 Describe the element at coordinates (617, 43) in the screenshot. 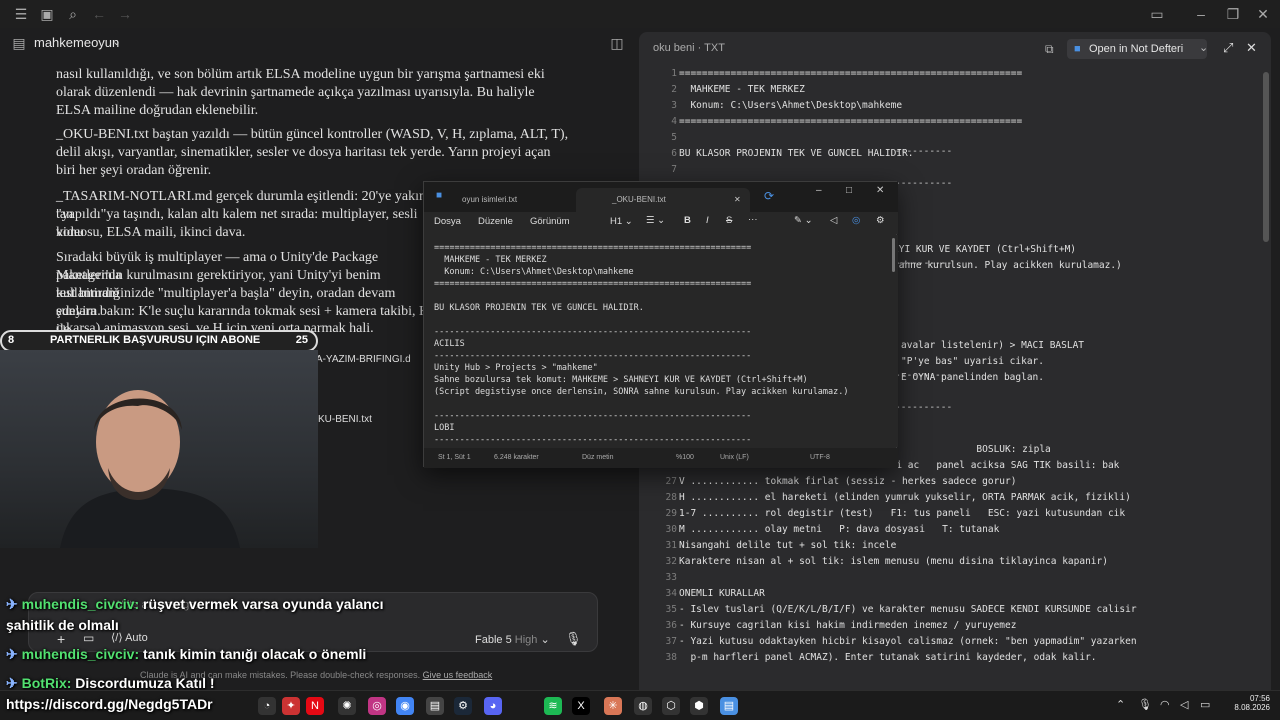

I see `split-view-icon: ◫` at that location.